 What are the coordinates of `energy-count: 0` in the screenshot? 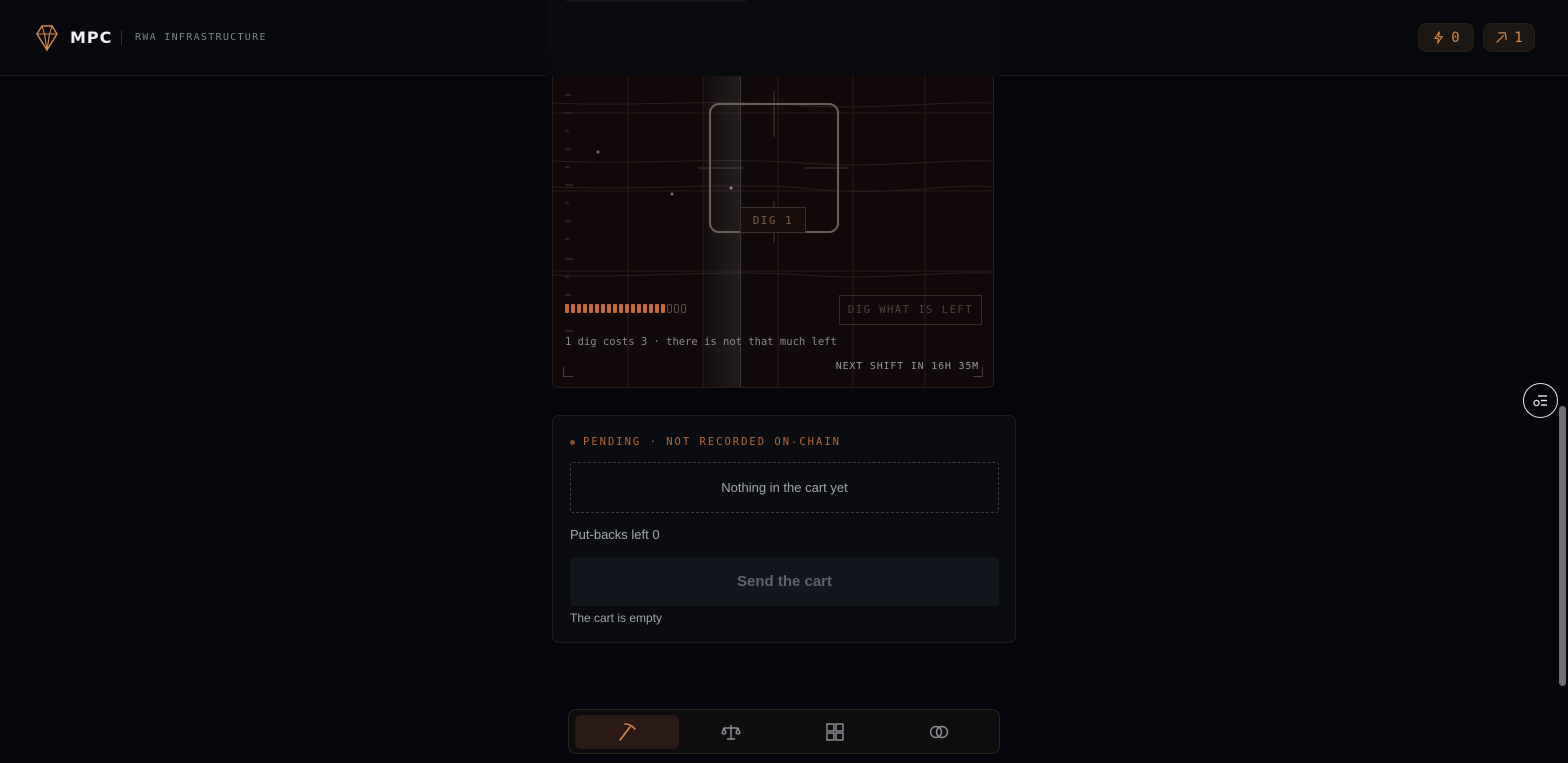 It's located at (1455, 37).